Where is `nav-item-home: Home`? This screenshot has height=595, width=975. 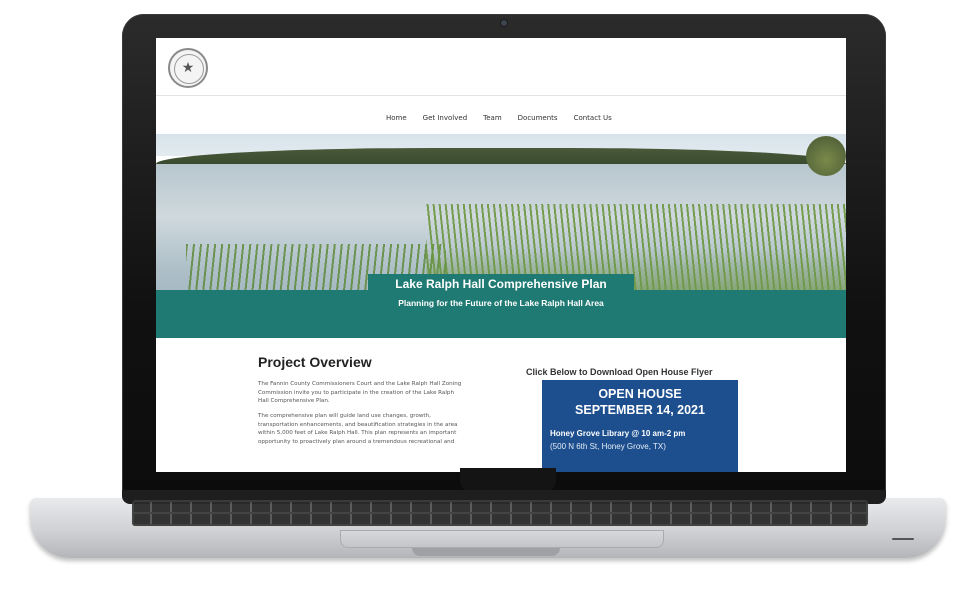
nav-item-home: Home is located at coordinates (396, 118).